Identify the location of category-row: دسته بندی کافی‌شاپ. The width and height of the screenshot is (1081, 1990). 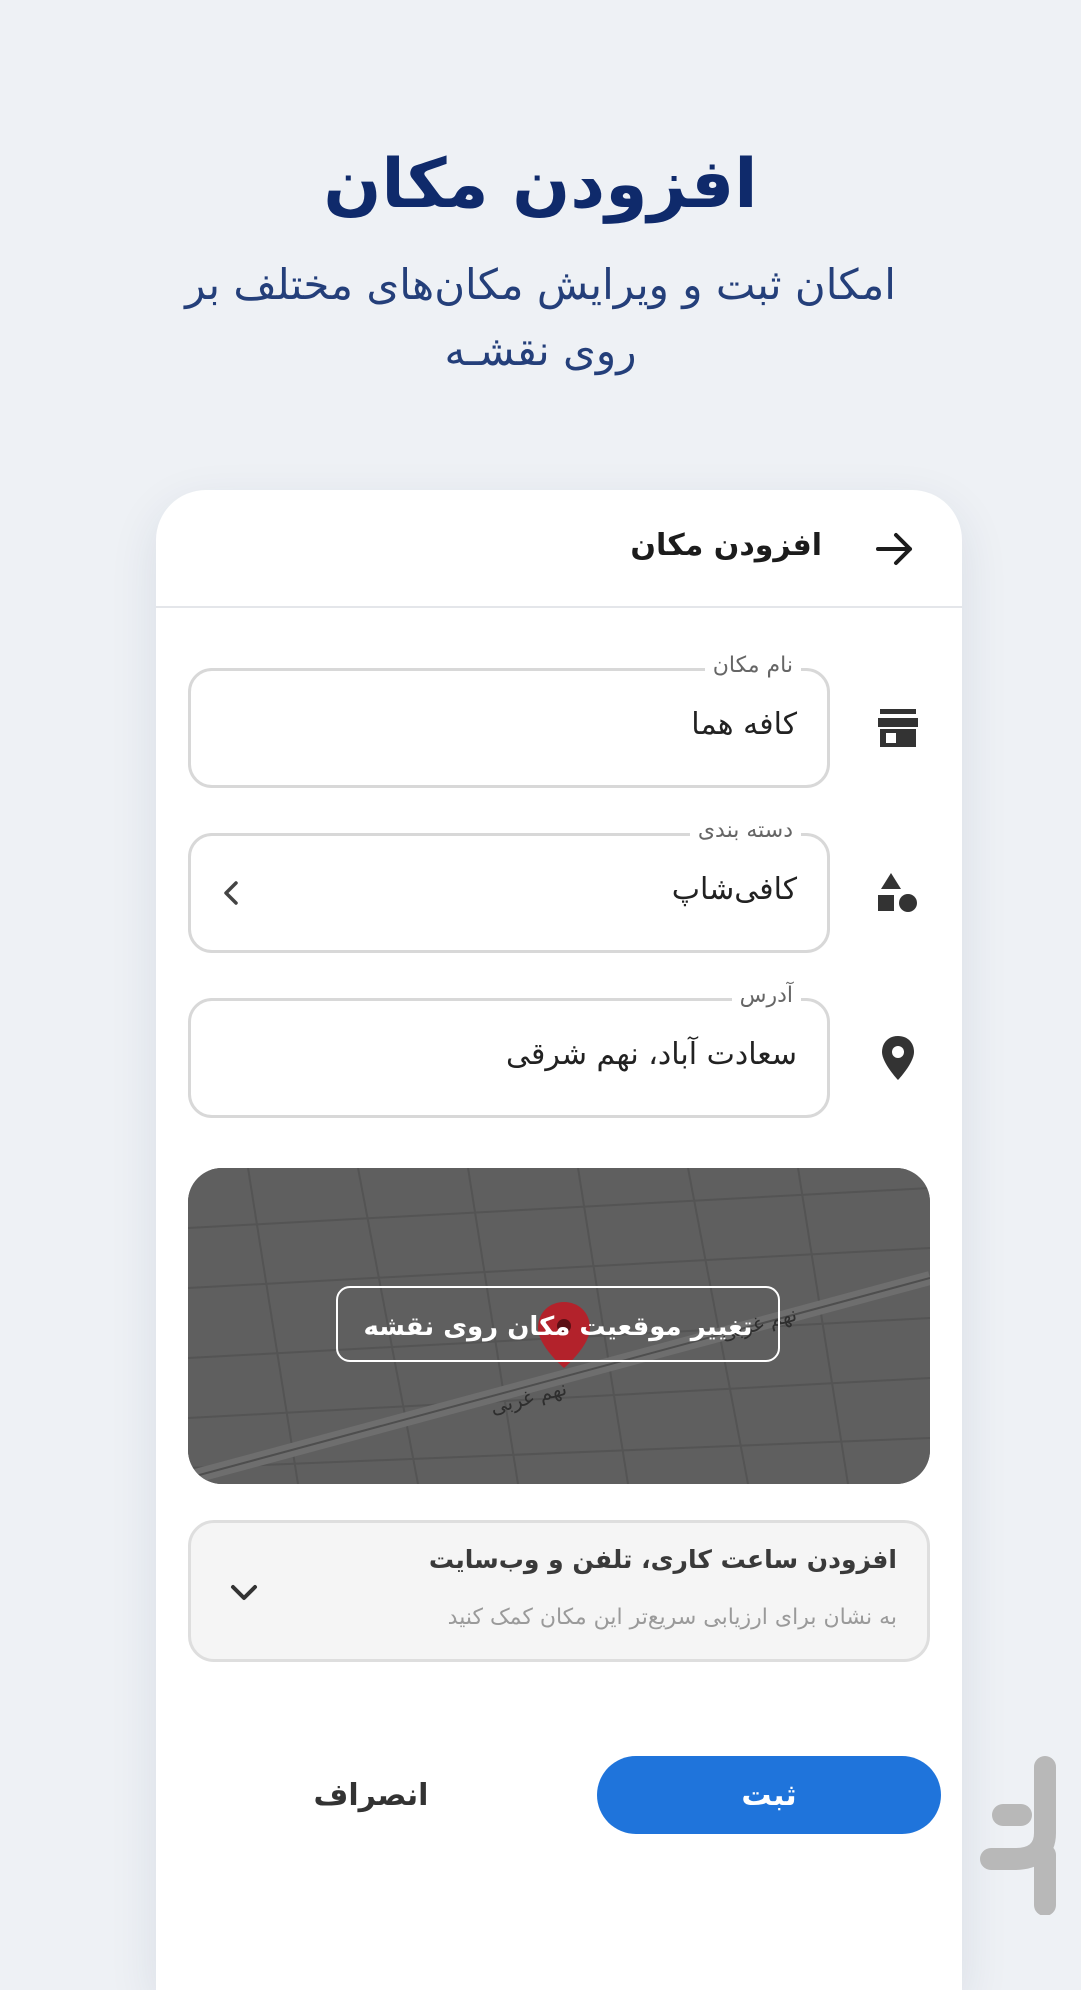
(559, 885).